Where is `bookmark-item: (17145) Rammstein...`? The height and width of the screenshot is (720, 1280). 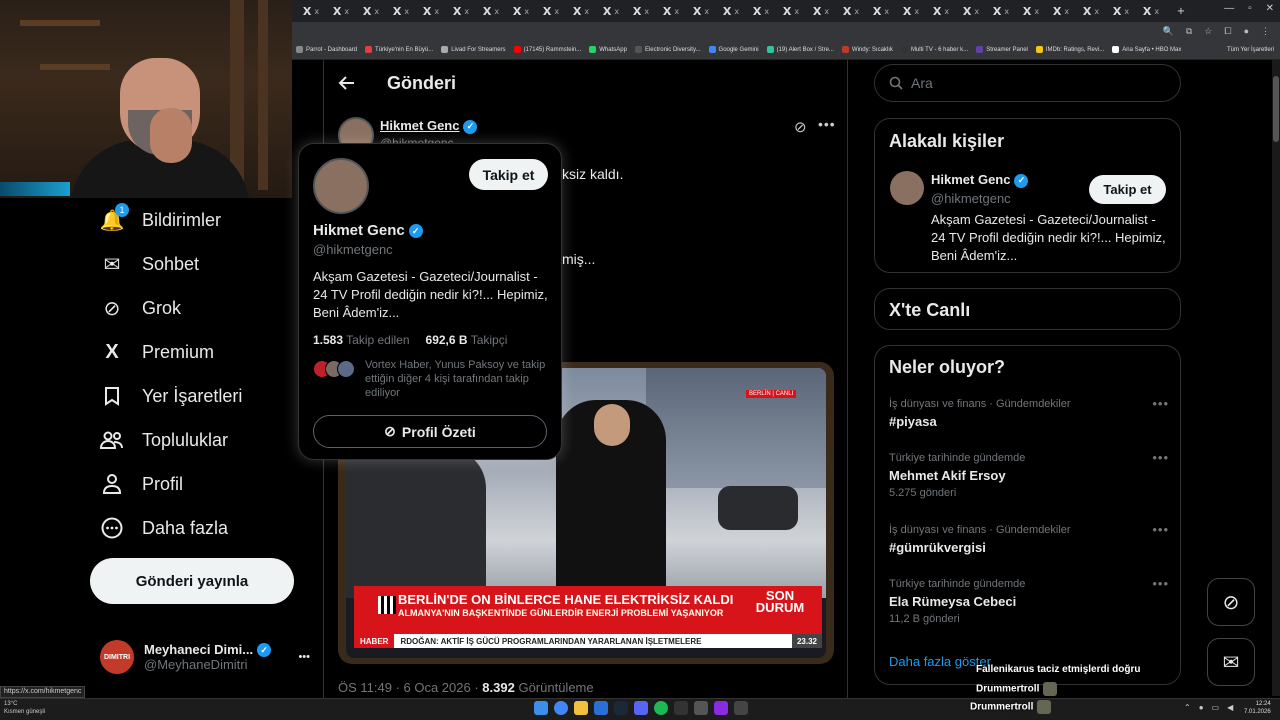
bookmark-item: (17145) Rammstein... is located at coordinates (547, 49).